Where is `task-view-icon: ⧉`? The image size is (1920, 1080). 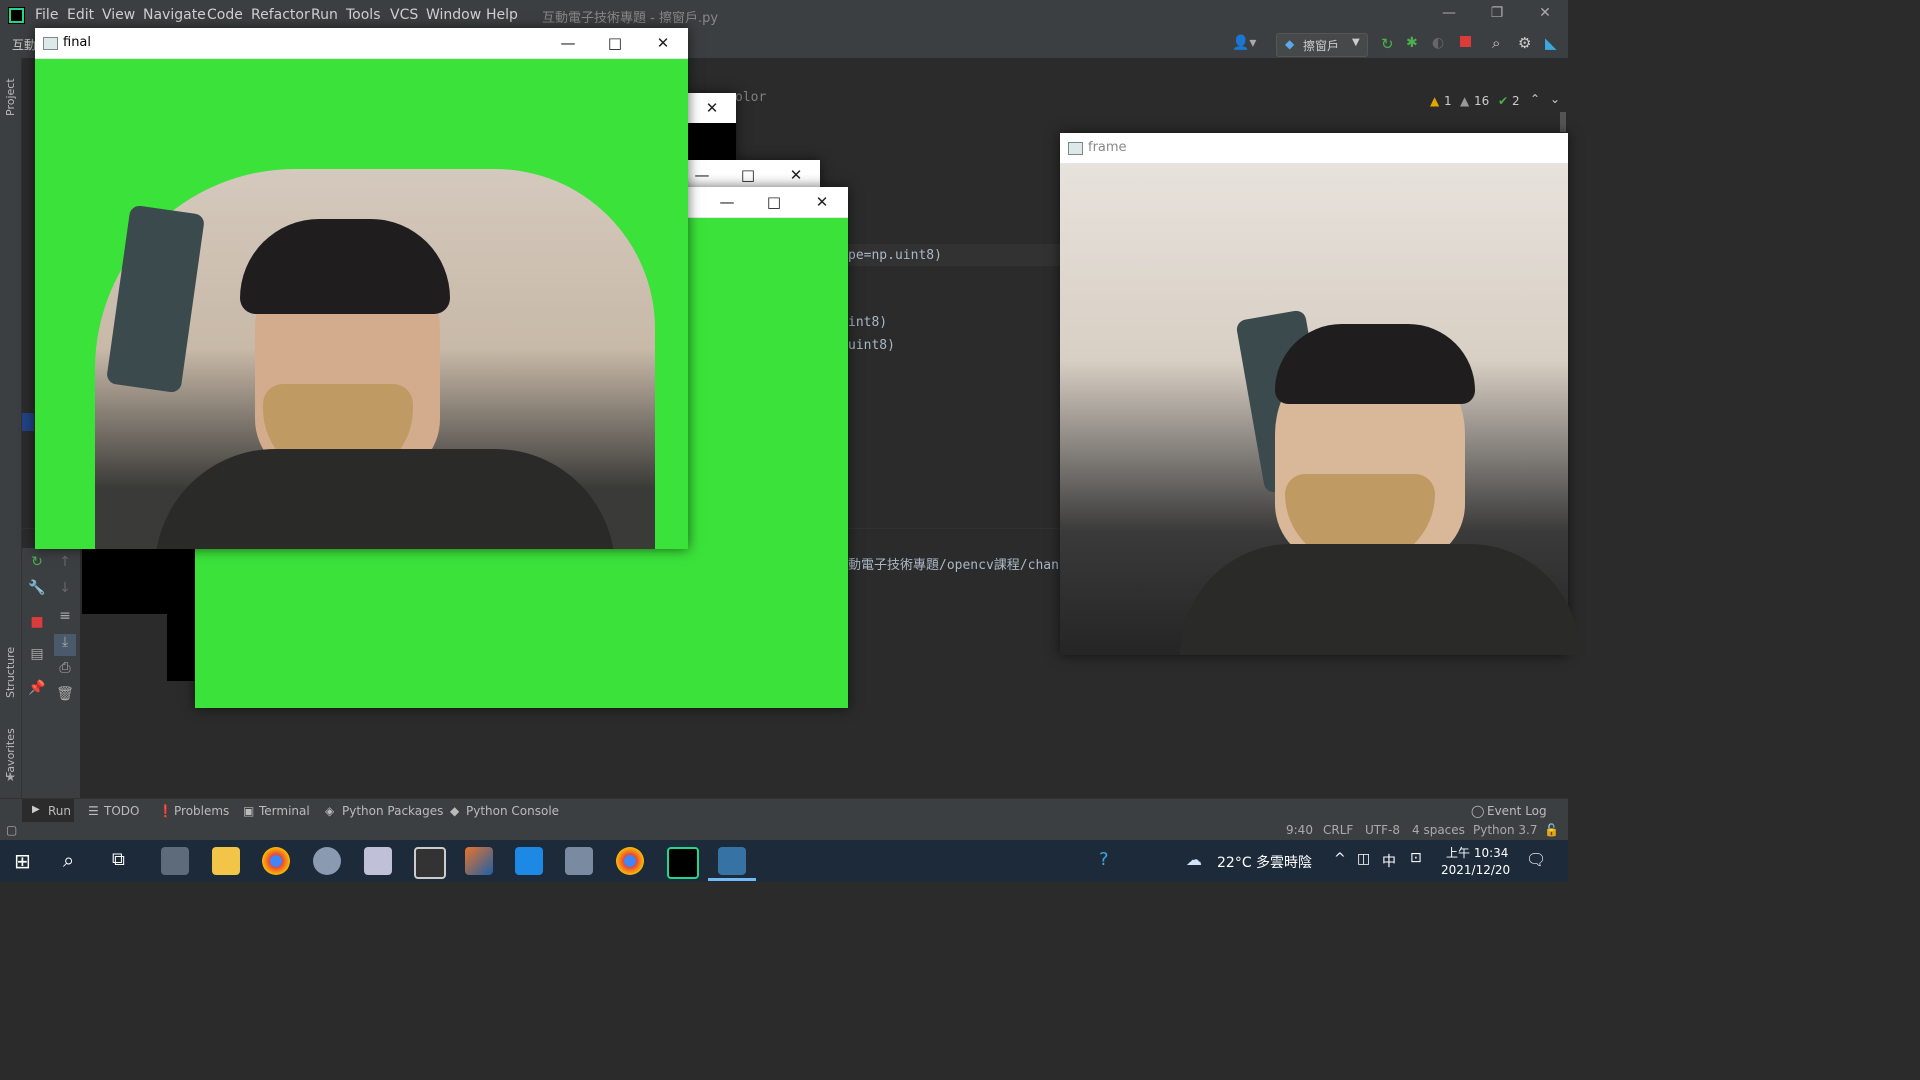
task-view-icon: ⧉ is located at coordinates (118, 859).